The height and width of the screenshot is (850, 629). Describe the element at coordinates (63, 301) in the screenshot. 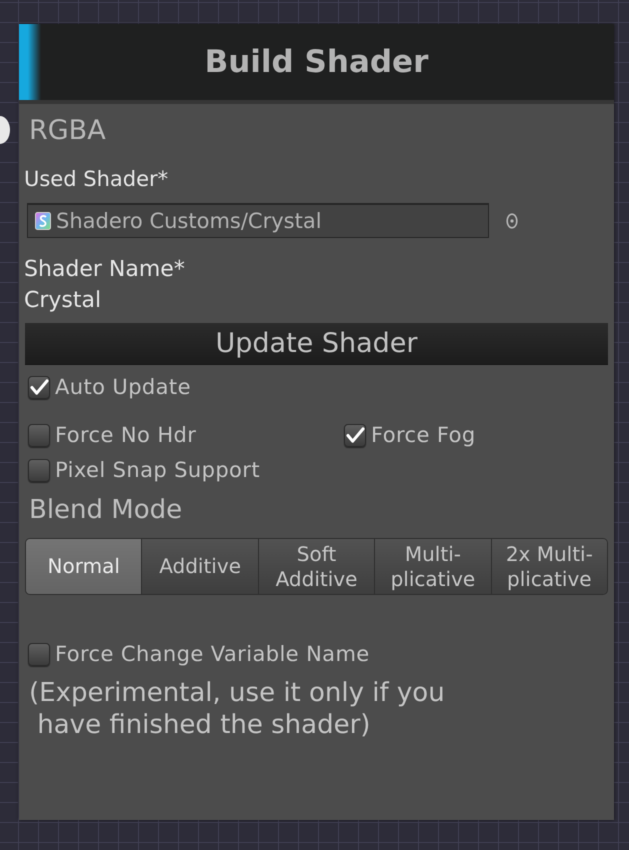

I see `shader-name-value: Crystal` at that location.